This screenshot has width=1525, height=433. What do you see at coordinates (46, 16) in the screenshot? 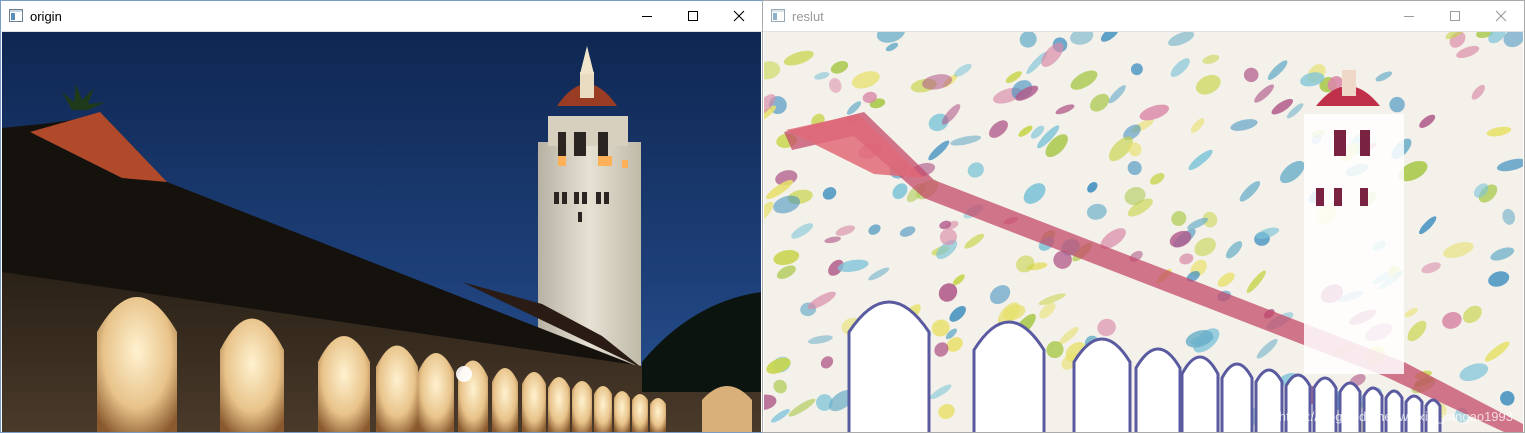
I see `window-title: origin` at bounding box center [46, 16].